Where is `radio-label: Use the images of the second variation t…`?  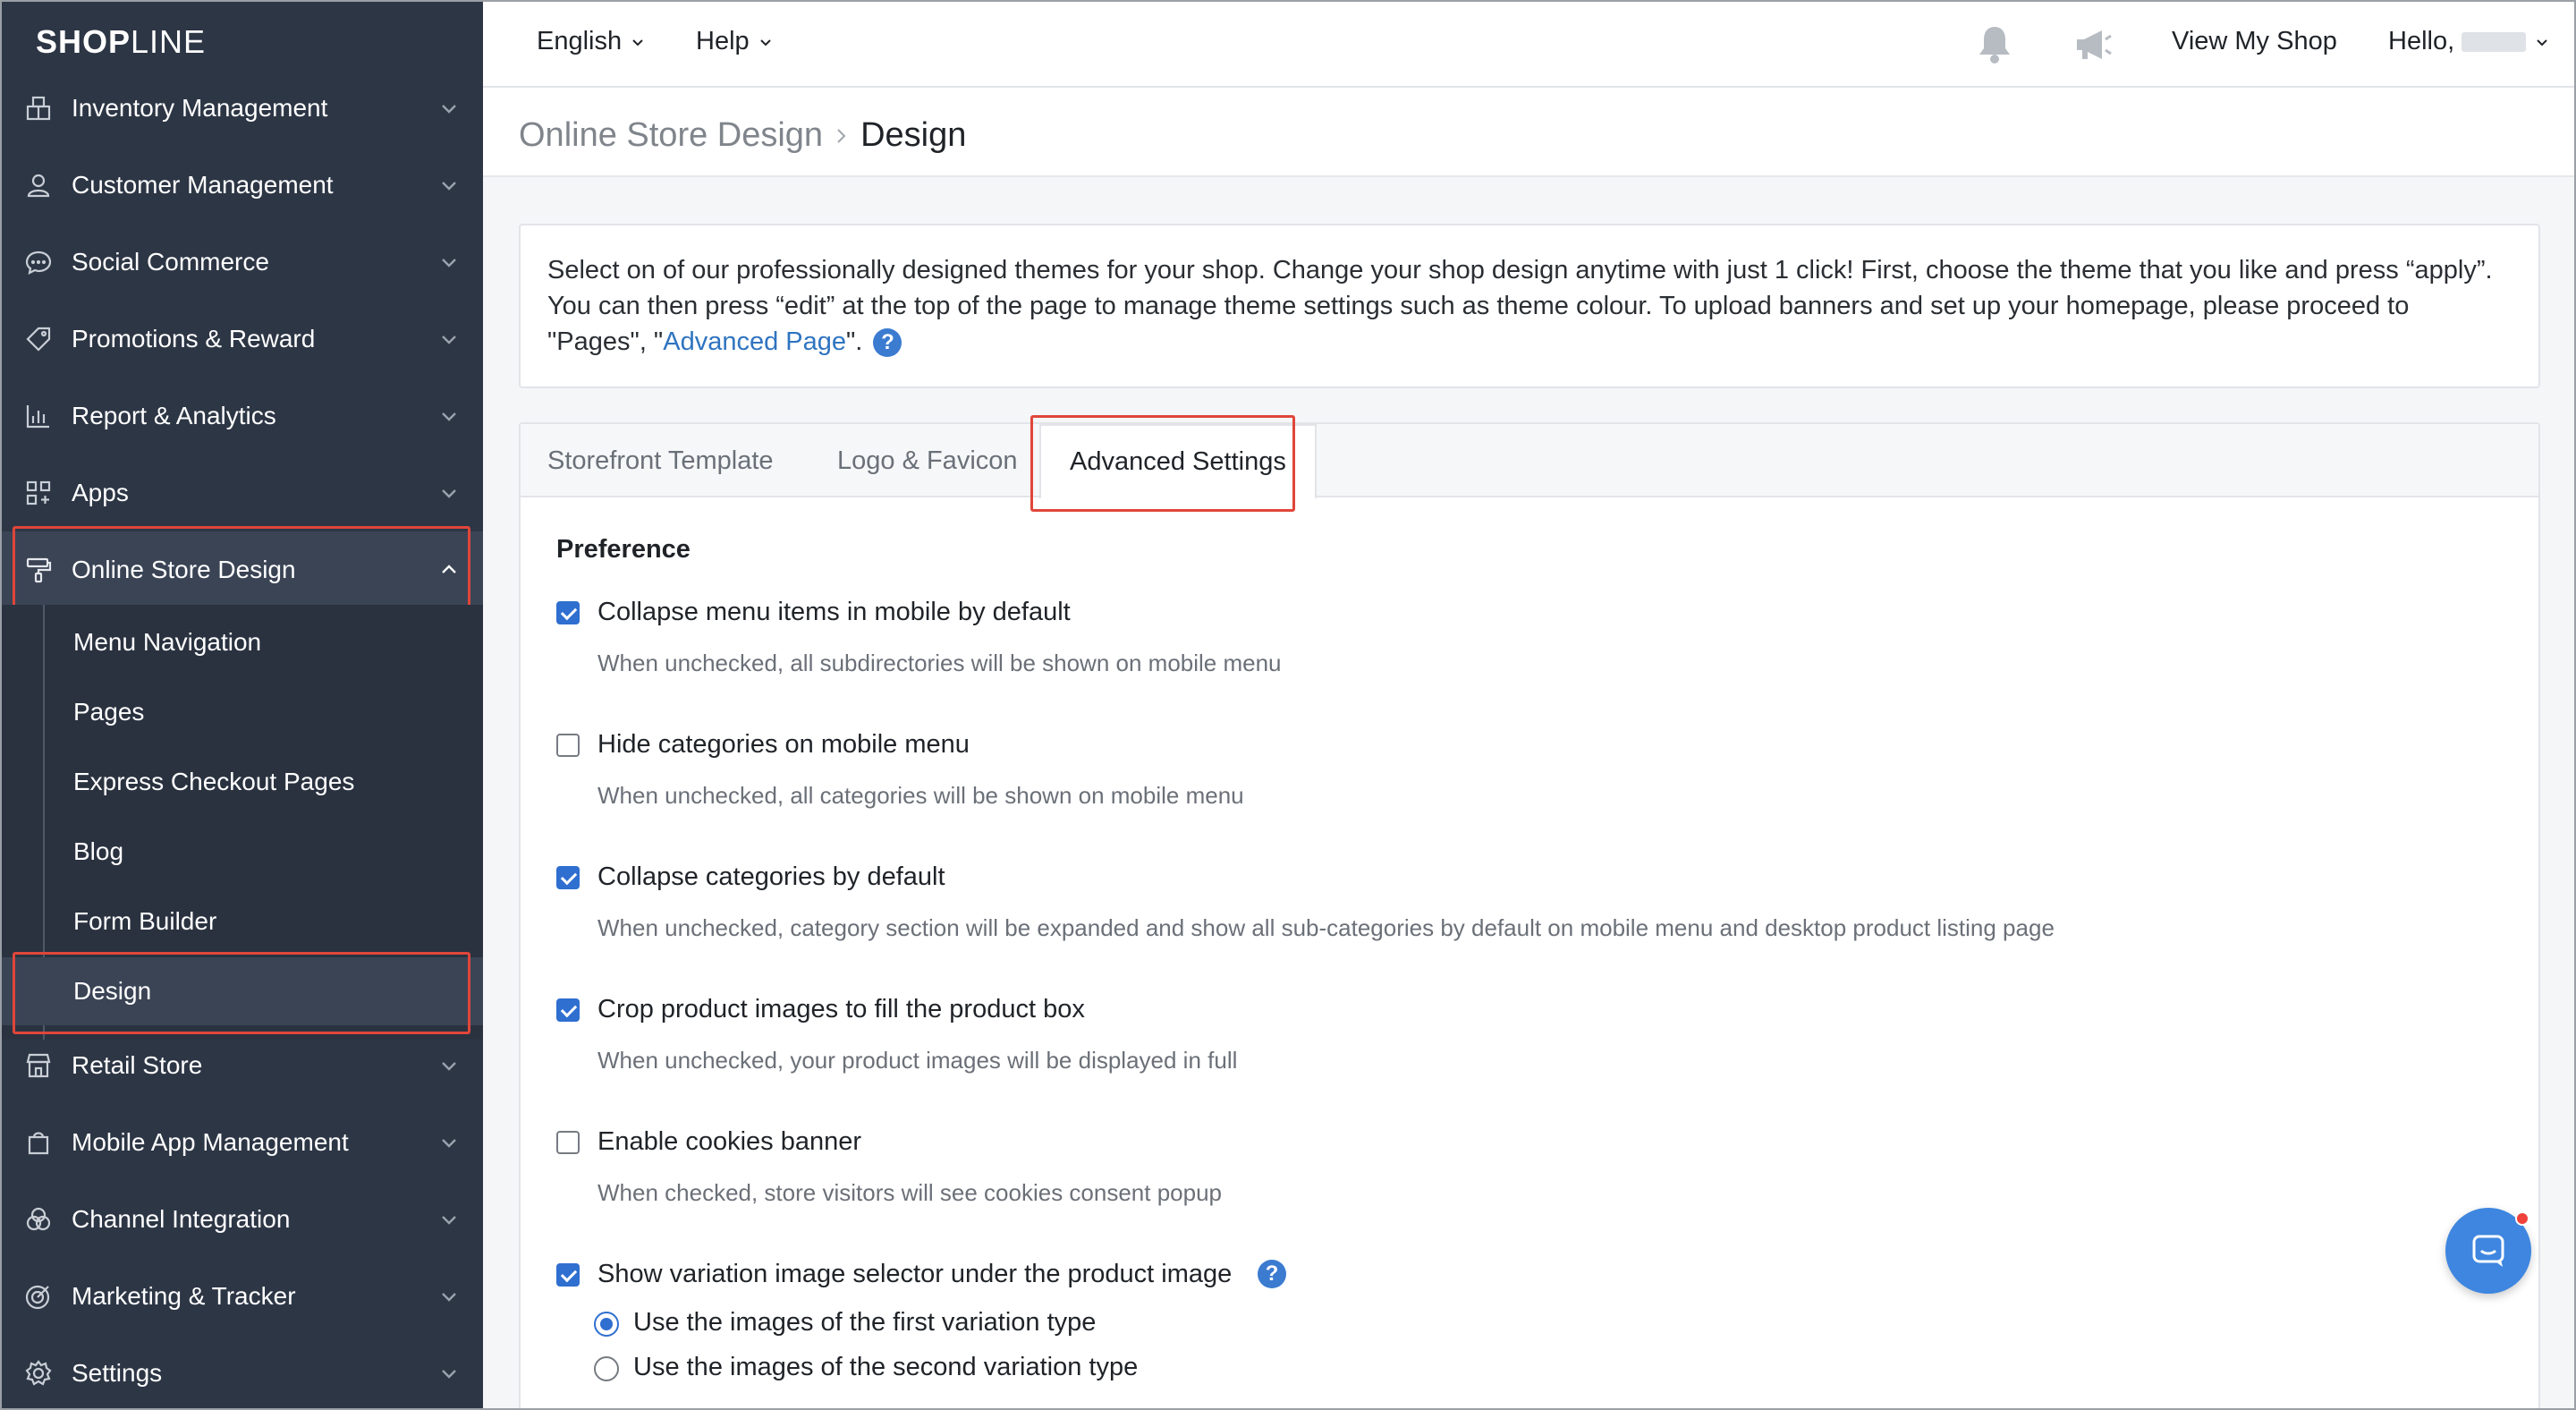 radio-label: Use the images of the second variation t… is located at coordinates (886, 1367).